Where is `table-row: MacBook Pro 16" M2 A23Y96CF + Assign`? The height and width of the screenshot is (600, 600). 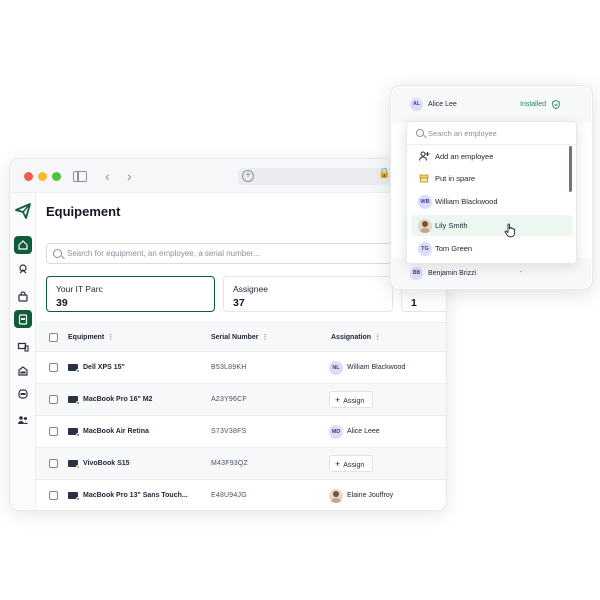
table-row: MacBook Pro 16" M2 A23Y96CF + Assign is located at coordinates (241, 400).